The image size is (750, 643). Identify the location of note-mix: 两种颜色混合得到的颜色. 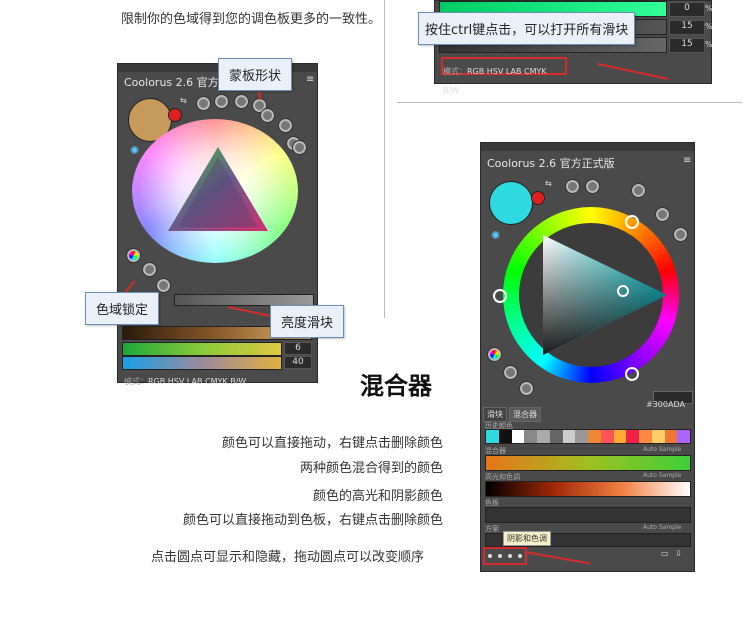
(371, 468).